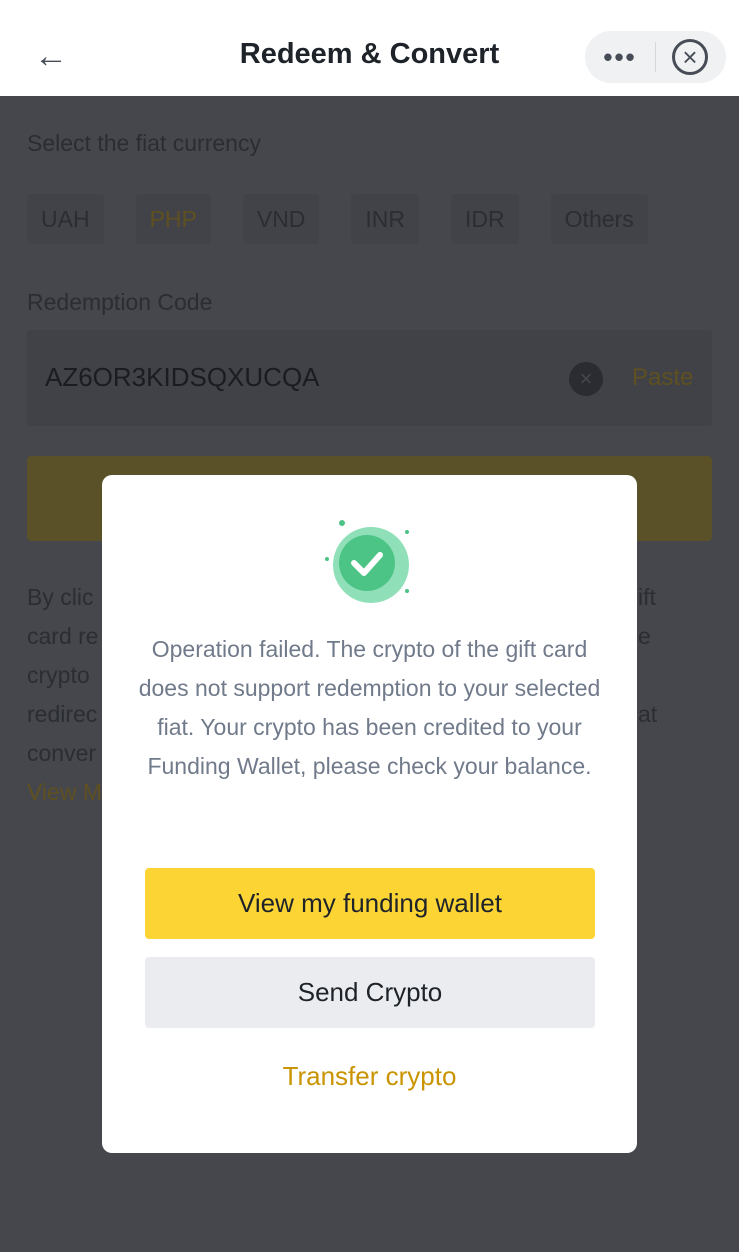 The image size is (739, 1252). I want to click on success-check-icon, so click(367, 561).